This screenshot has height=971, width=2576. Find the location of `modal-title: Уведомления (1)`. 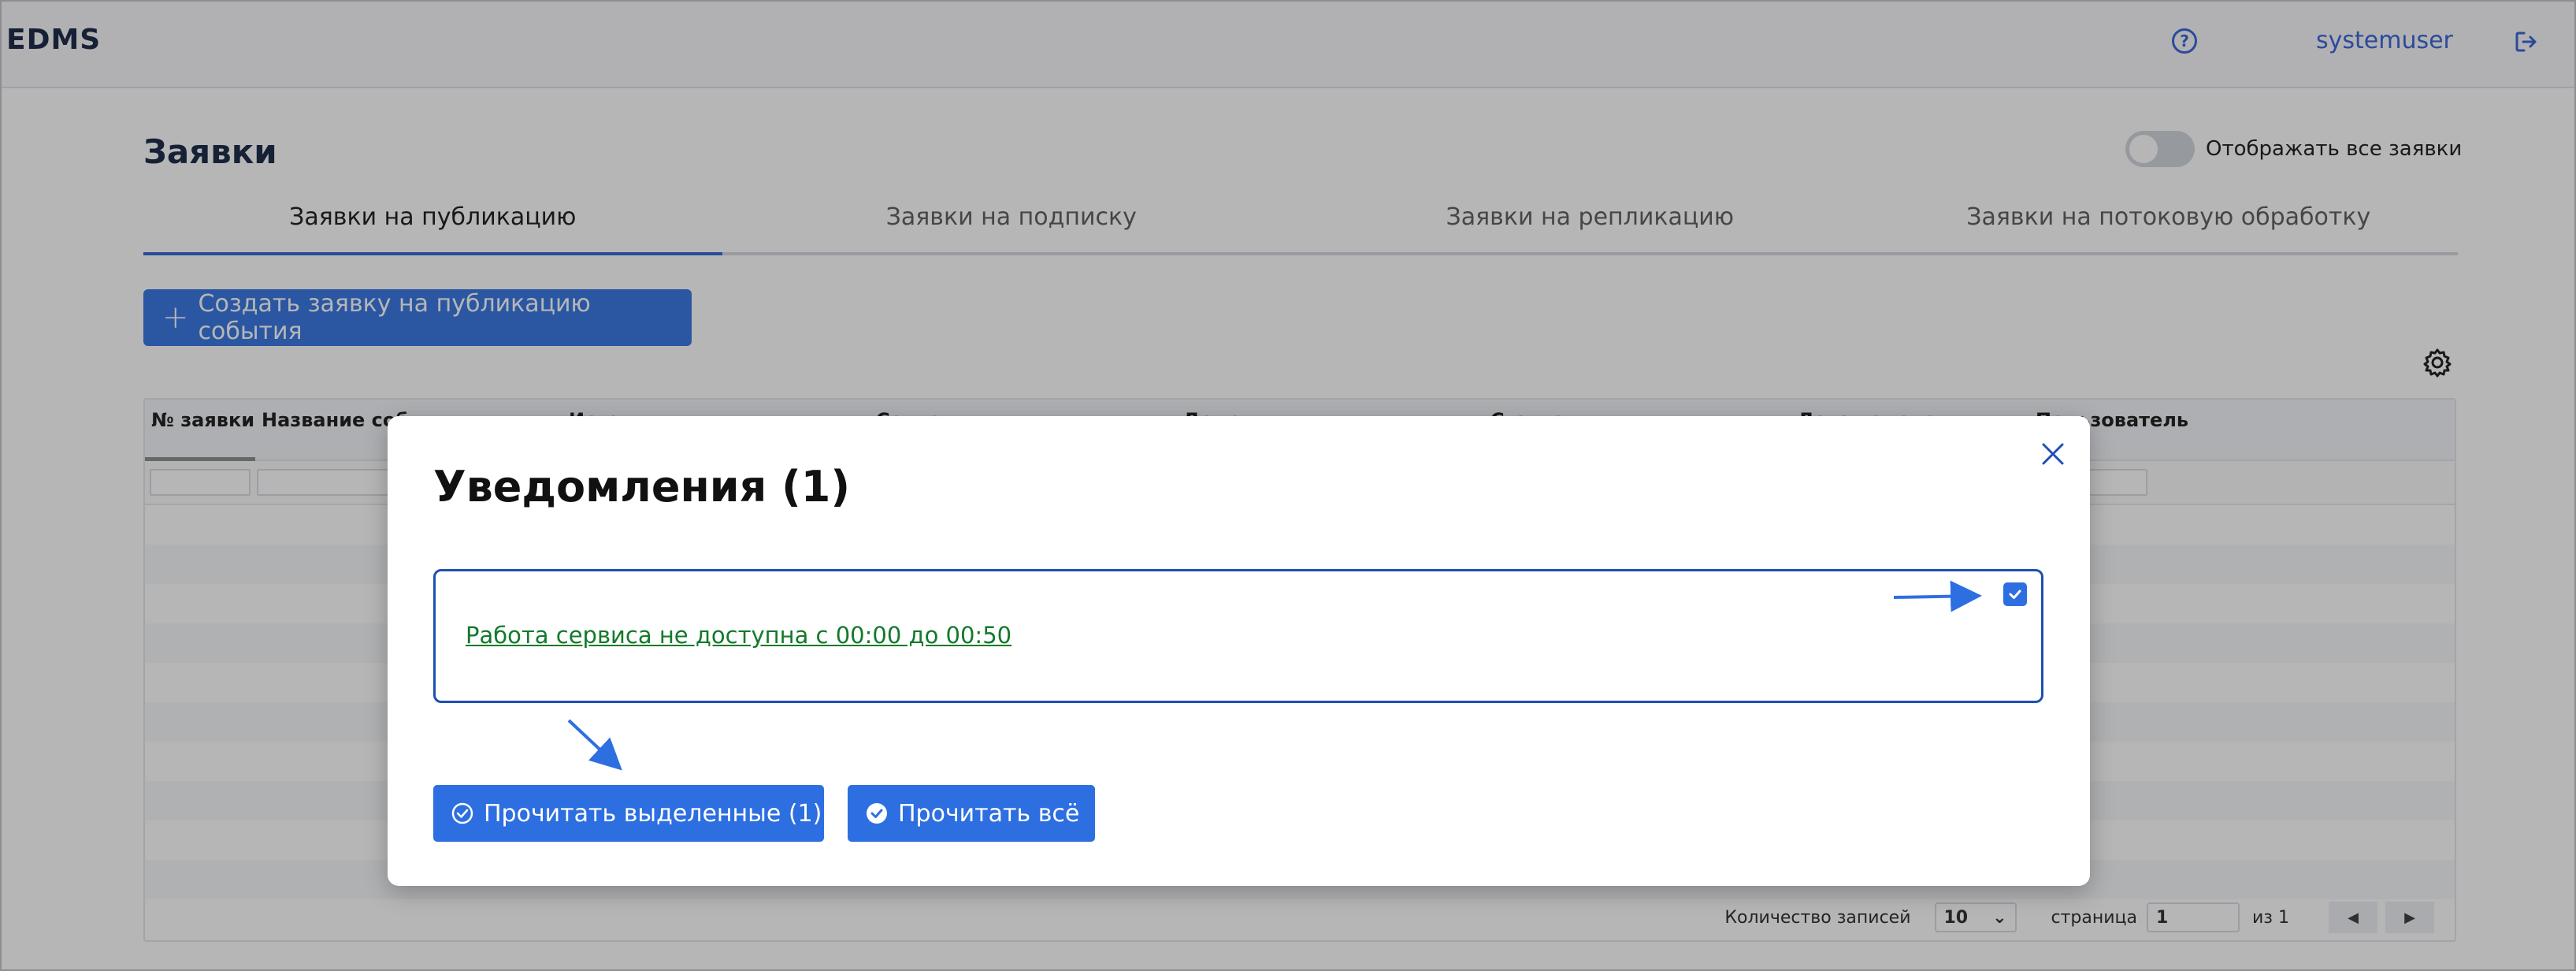

modal-title: Уведомления (1) is located at coordinates (642, 487).